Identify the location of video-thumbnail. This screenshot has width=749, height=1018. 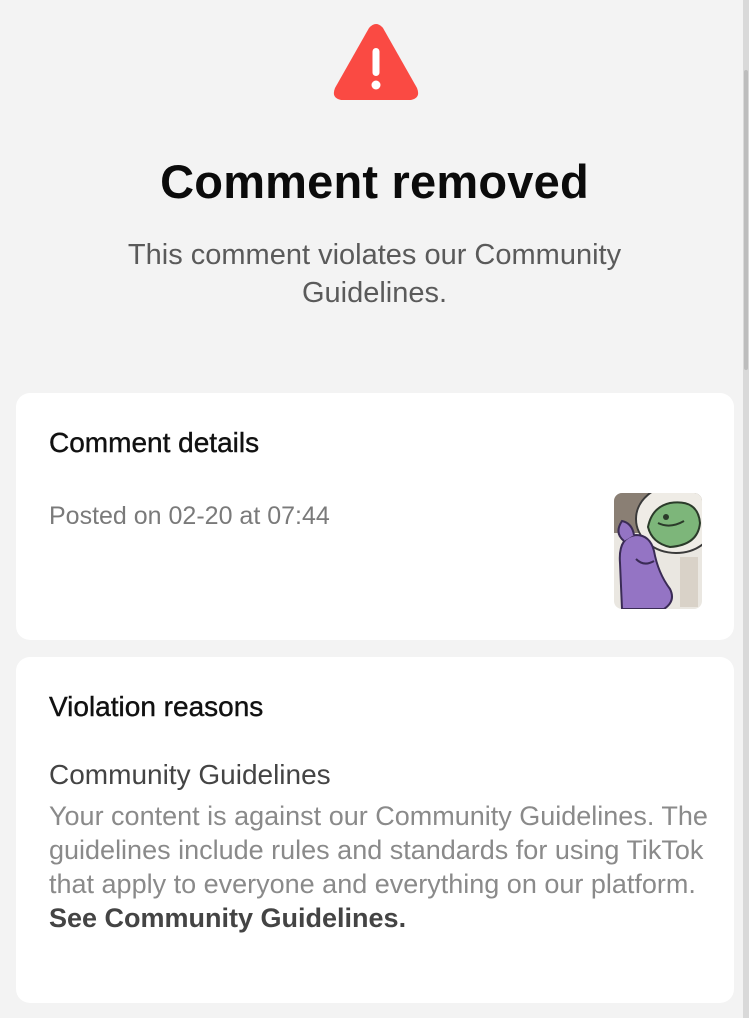
(658, 551).